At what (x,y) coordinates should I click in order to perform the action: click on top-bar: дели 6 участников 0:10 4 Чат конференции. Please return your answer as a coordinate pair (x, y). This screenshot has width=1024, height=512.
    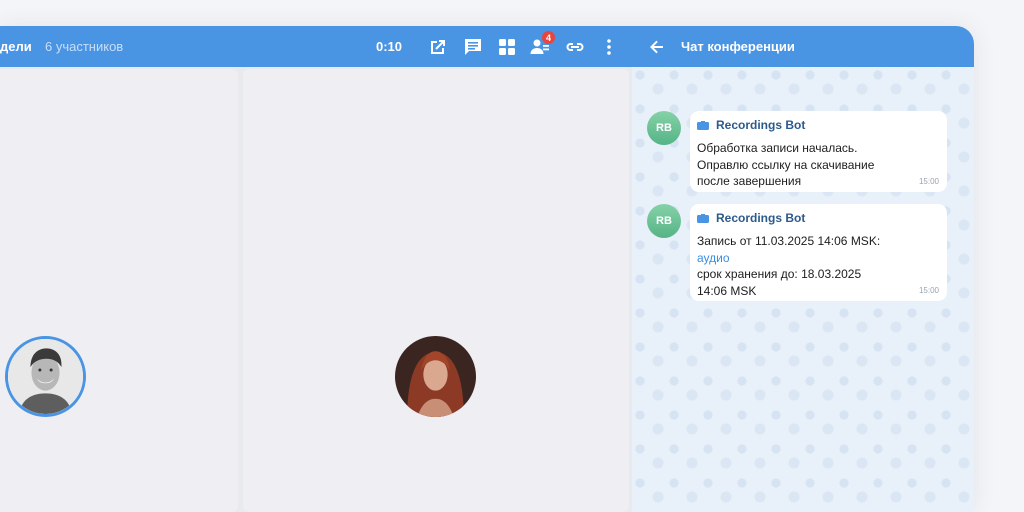
    Looking at the image, I should click on (487, 46).